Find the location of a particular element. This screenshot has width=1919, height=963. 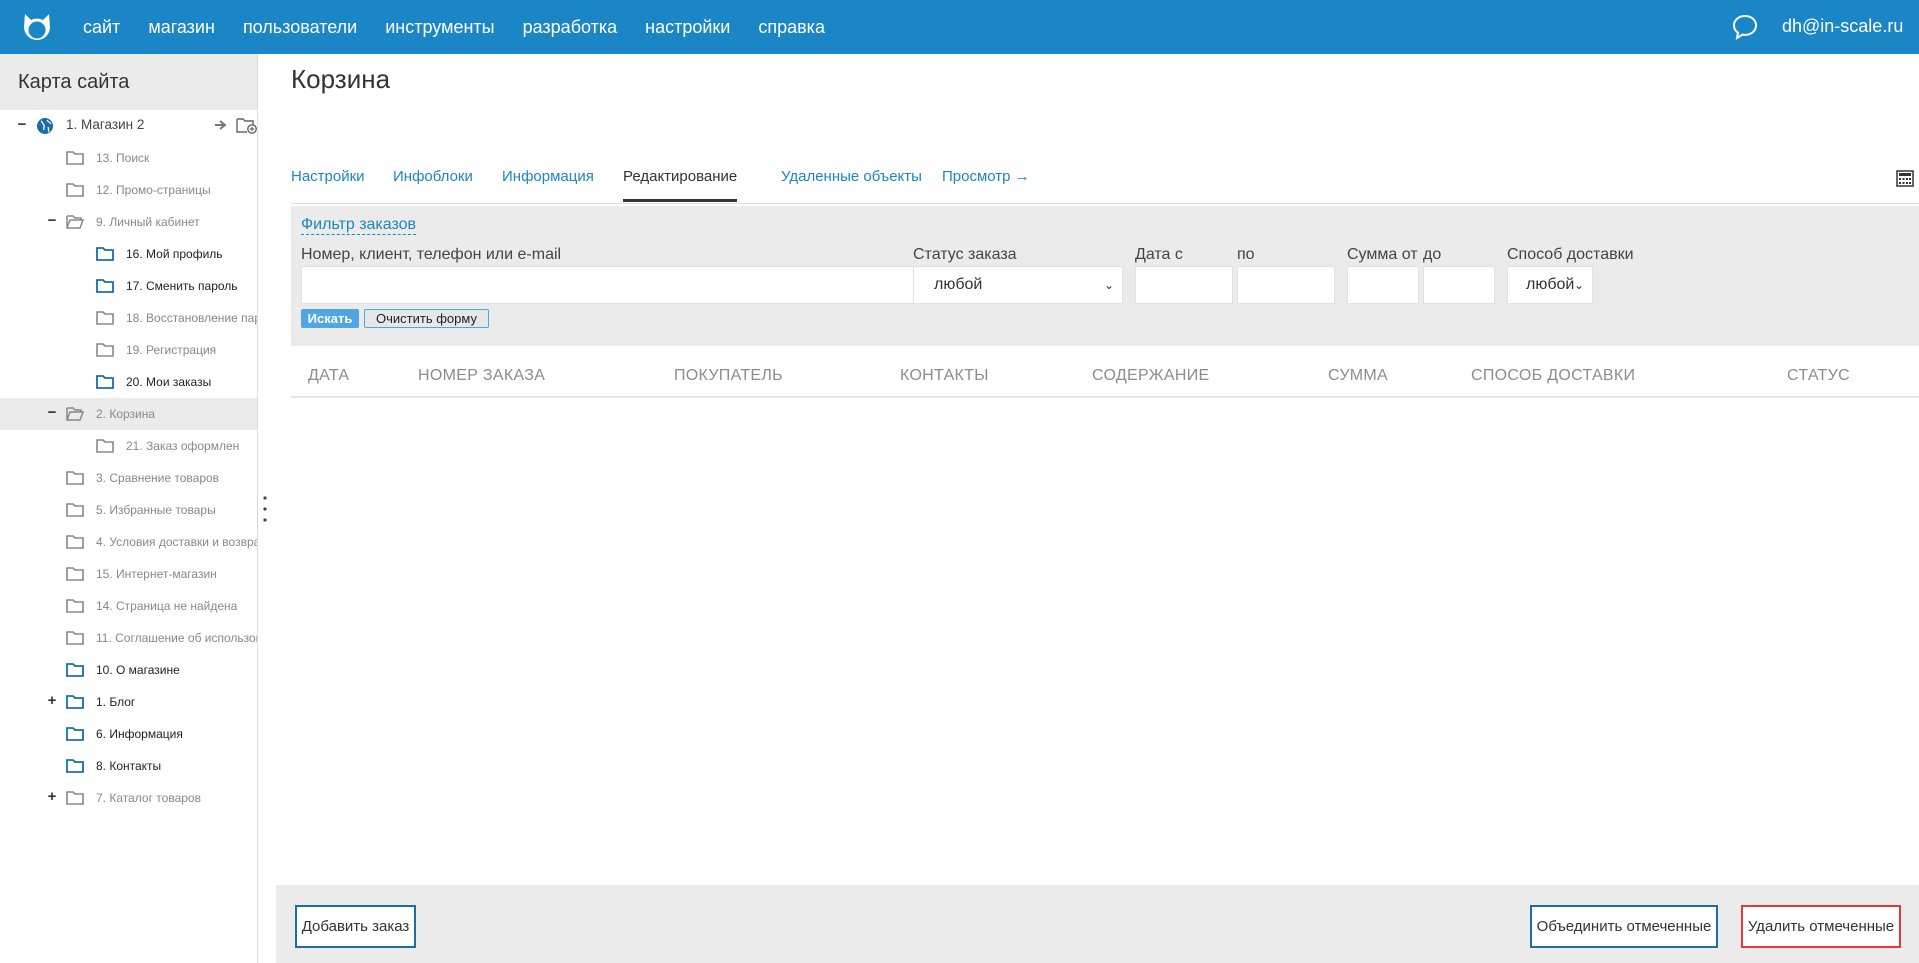

nav-site: сайт is located at coordinates (101, 27).